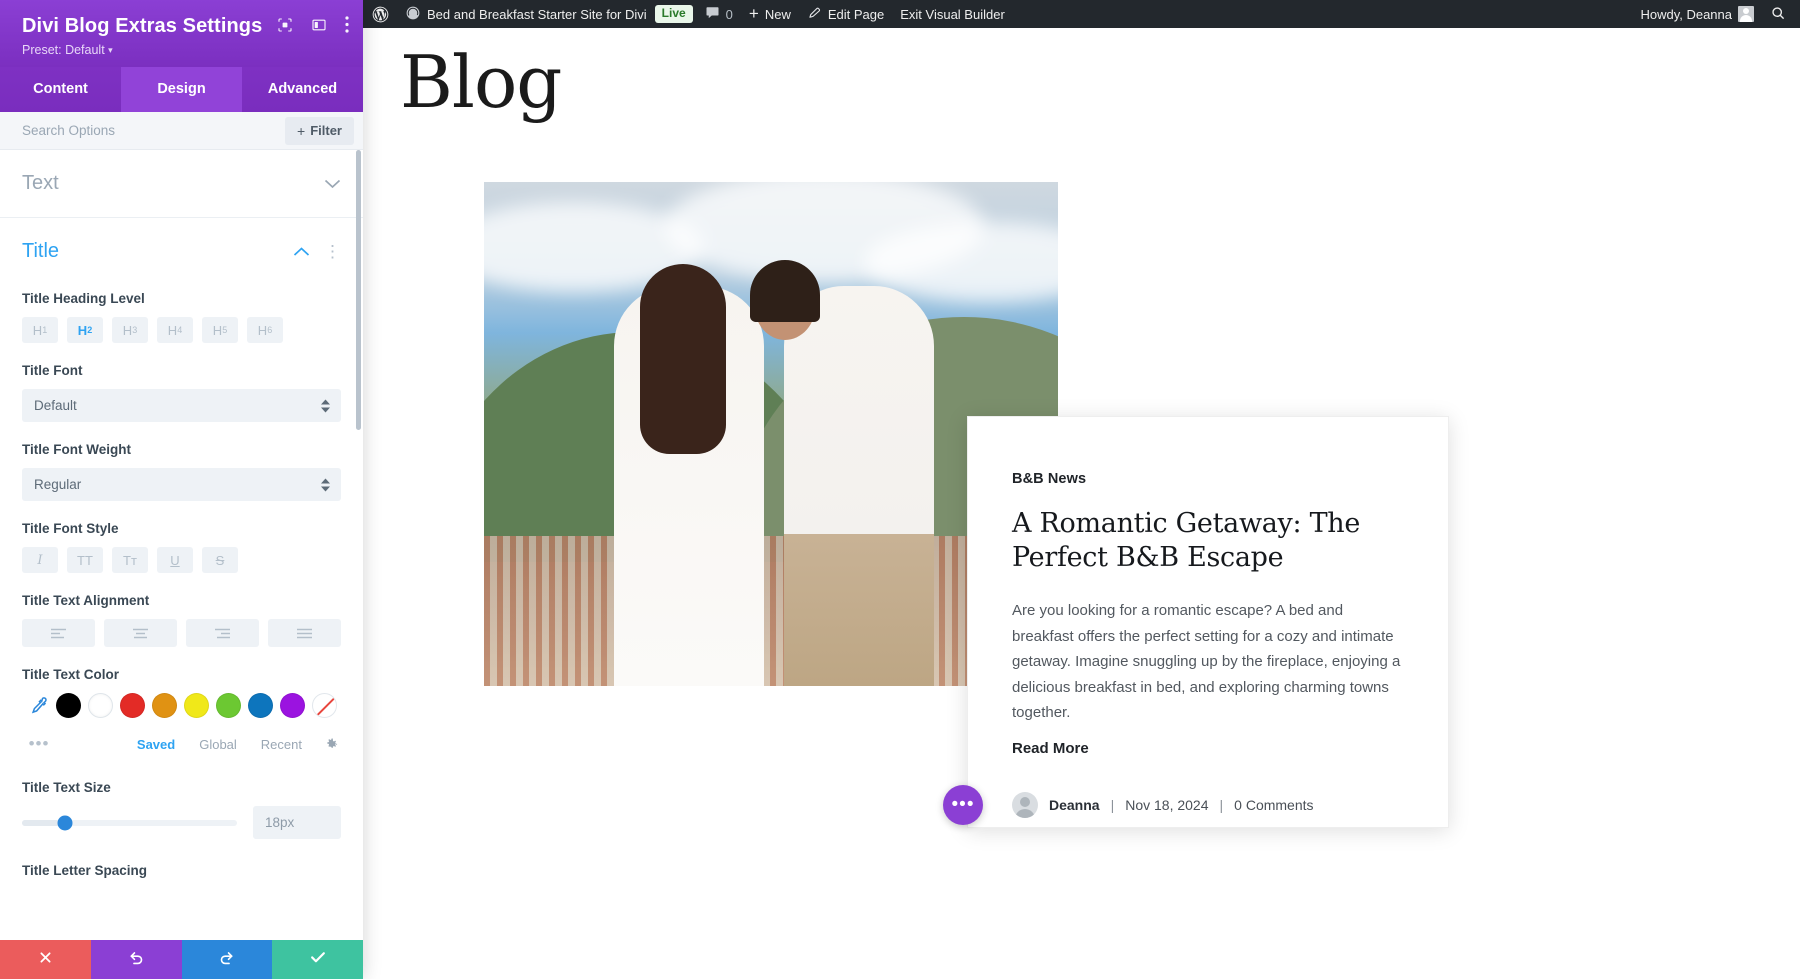 The width and height of the screenshot is (1800, 979). Describe the element at coordinates (481, 82) in the screenshot. I see `page-title: Blog` at that location.